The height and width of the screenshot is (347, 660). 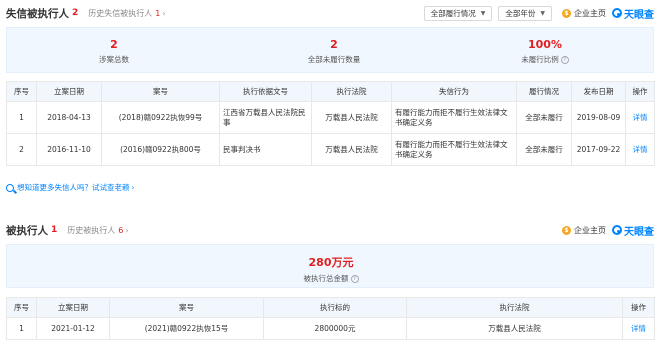 What do you see at coordinates (598, 91) in the screenshot?
I see `col-header: 发布日期` at bounding box center [598, 91].